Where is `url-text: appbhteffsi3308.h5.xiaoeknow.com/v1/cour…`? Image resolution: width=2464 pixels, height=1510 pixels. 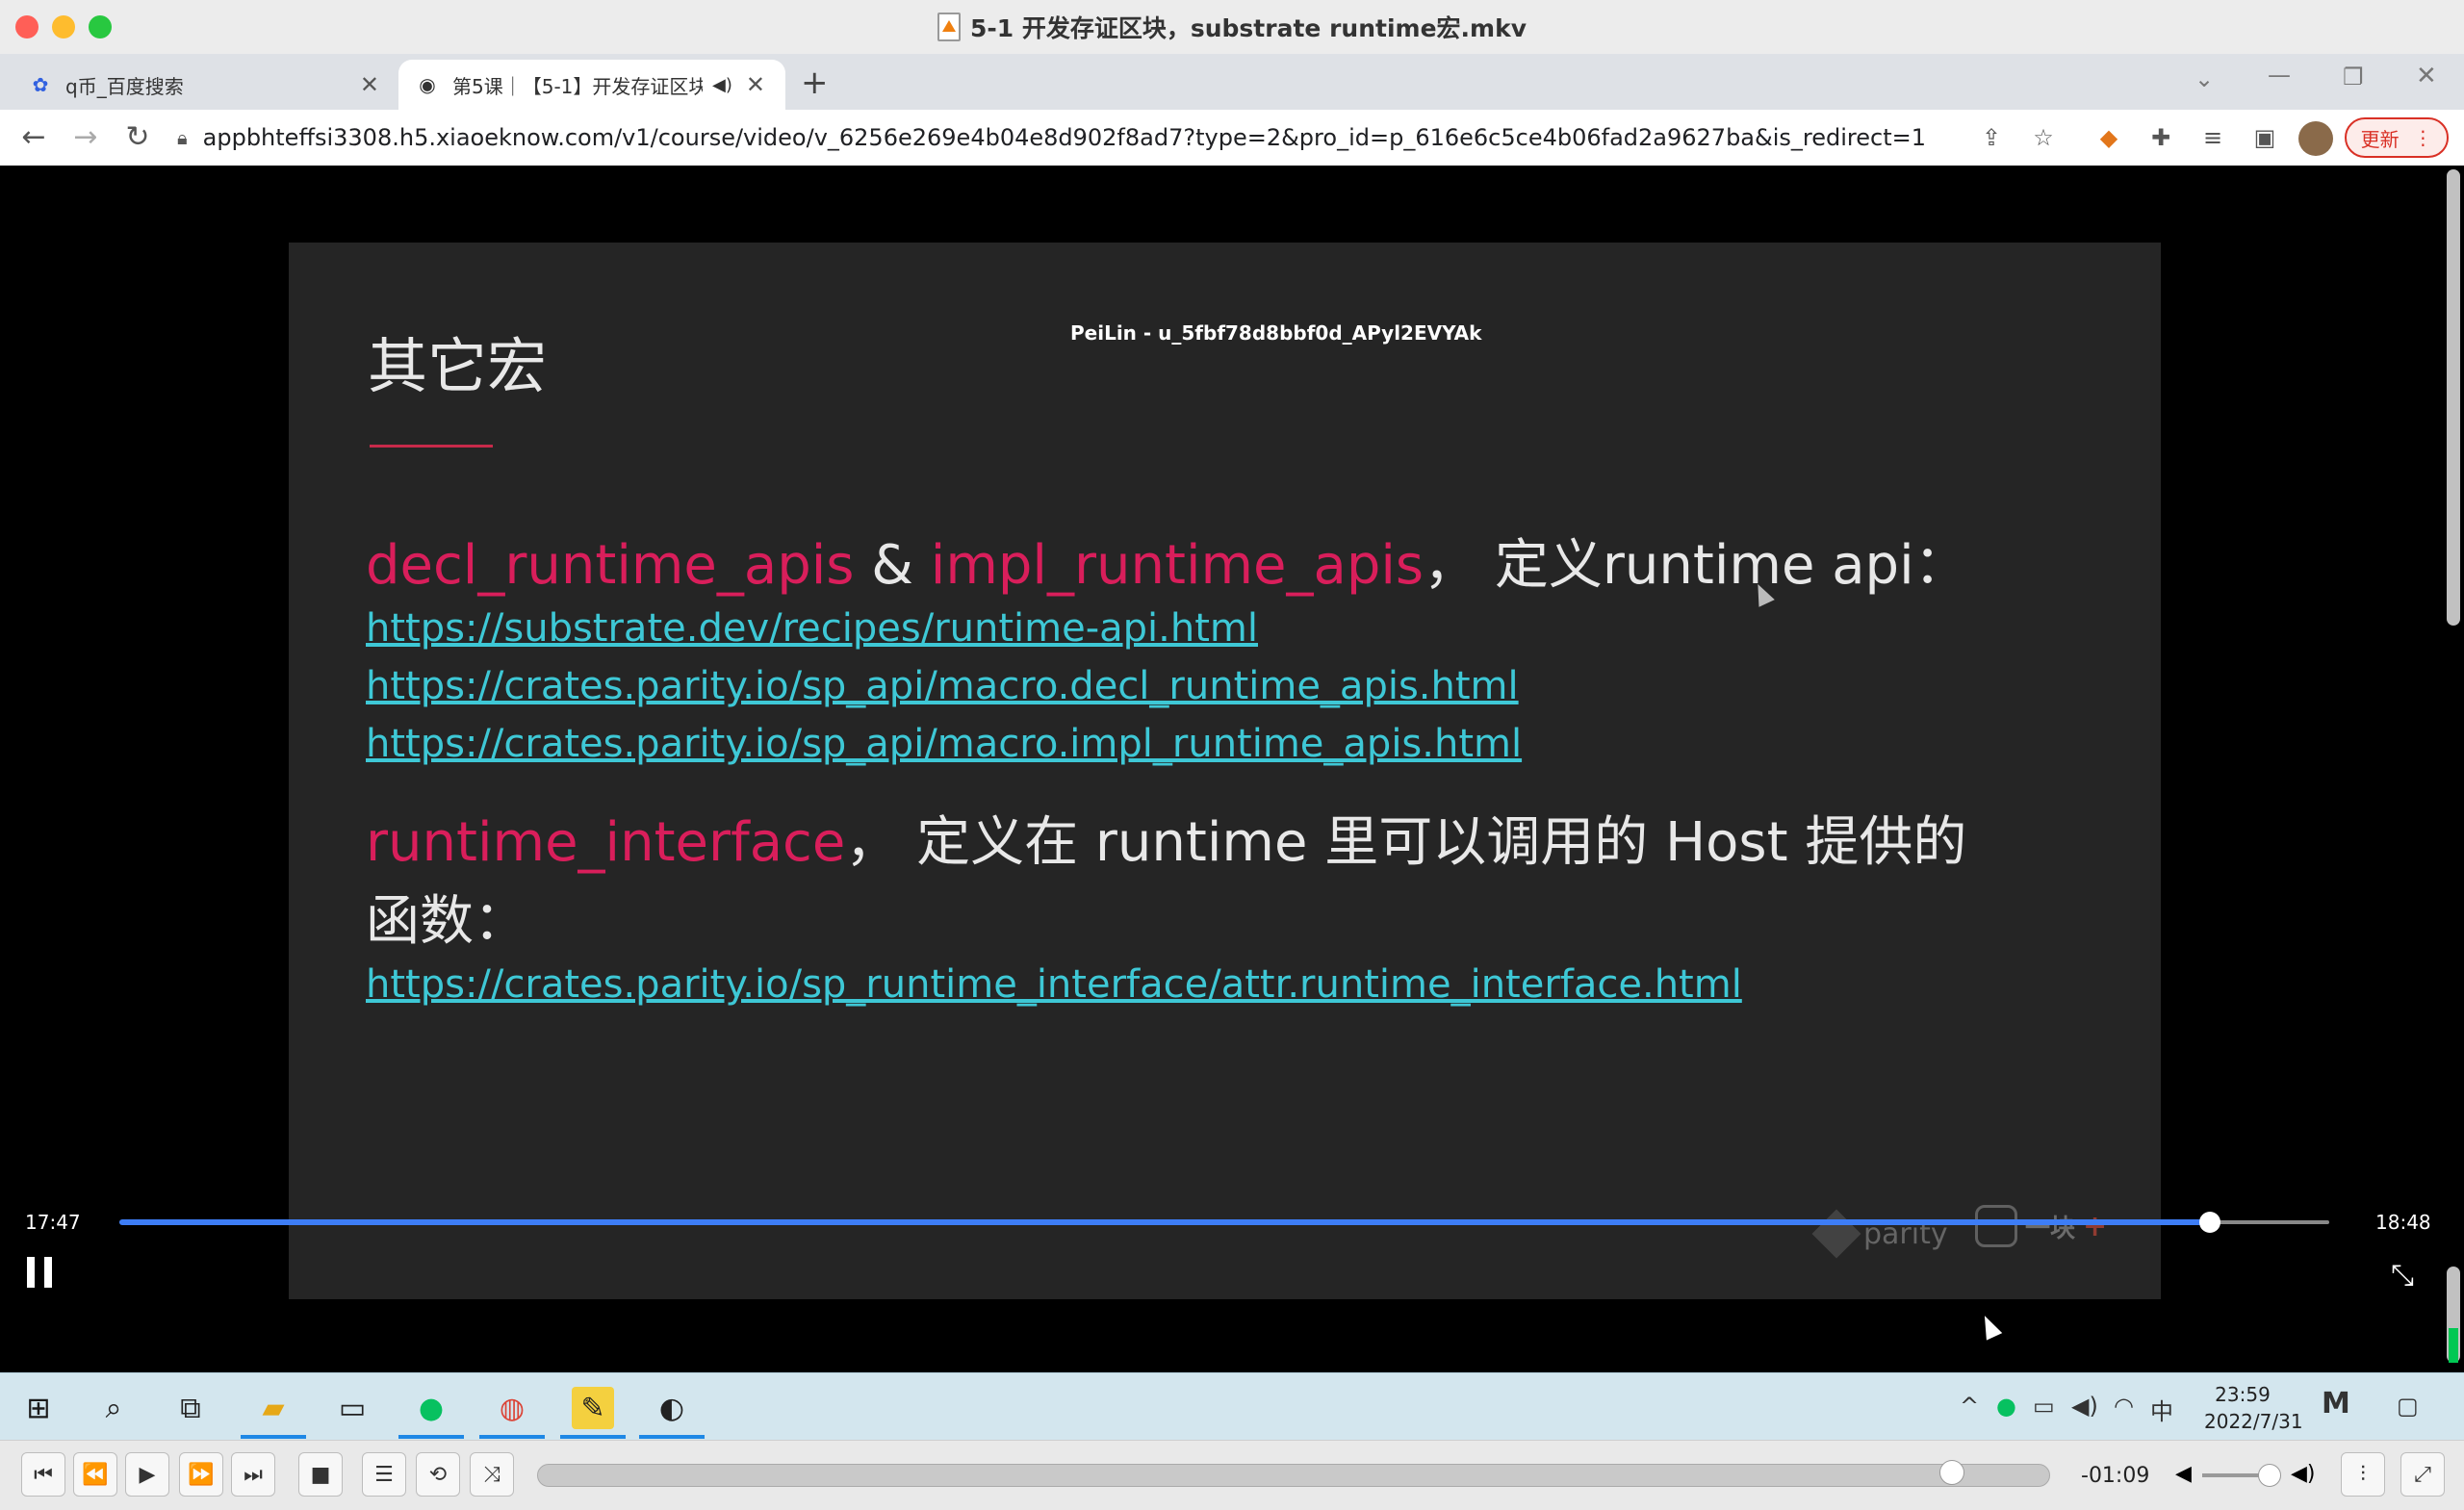
url-text: appbhteffsi3308.h5.xiaoeknow.com/v1/cour… is located at coordinates (1064, 137).